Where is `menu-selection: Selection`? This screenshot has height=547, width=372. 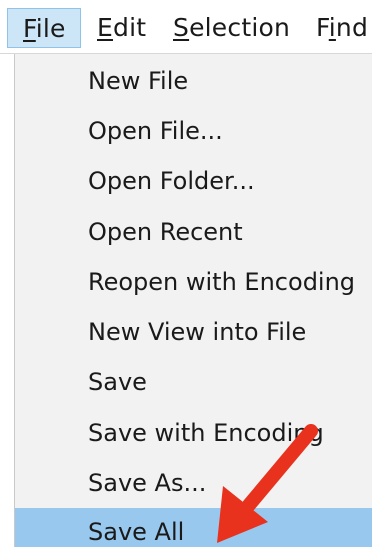
menu-selection: Selection is located at coordinates (231, 28).